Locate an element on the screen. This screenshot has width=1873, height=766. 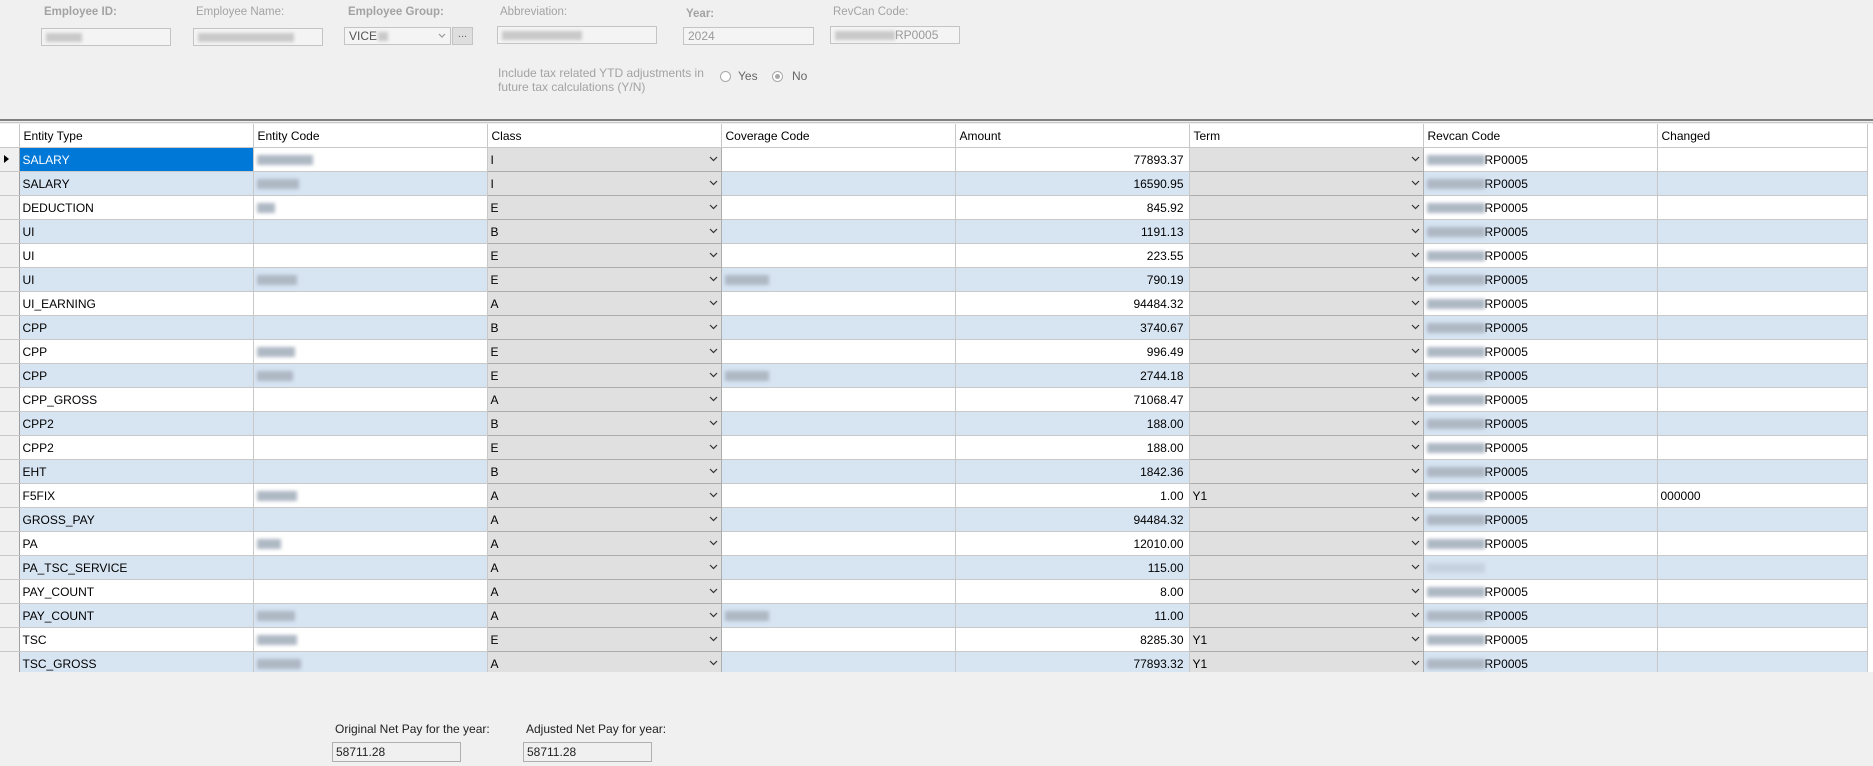
revcan-code-field: RP0005 is located at coordinates (895, 35).